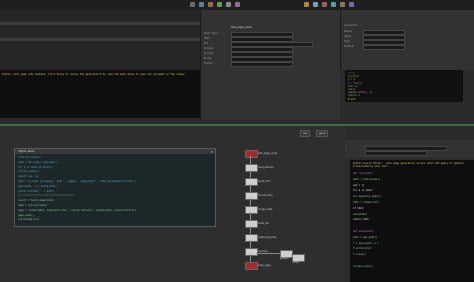  I want to click on python-line: for p in node.children():, so click(36, 167).